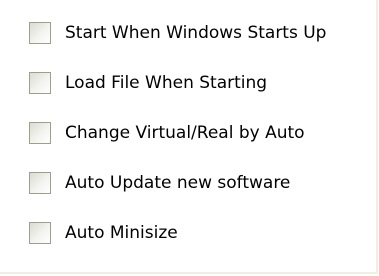 This screenshot has height=276, width=379. What do you see at coordinates (40, 133) in the screenshot?
I see `change-virtual-real-checkbox` at bounding box center [40, 133].